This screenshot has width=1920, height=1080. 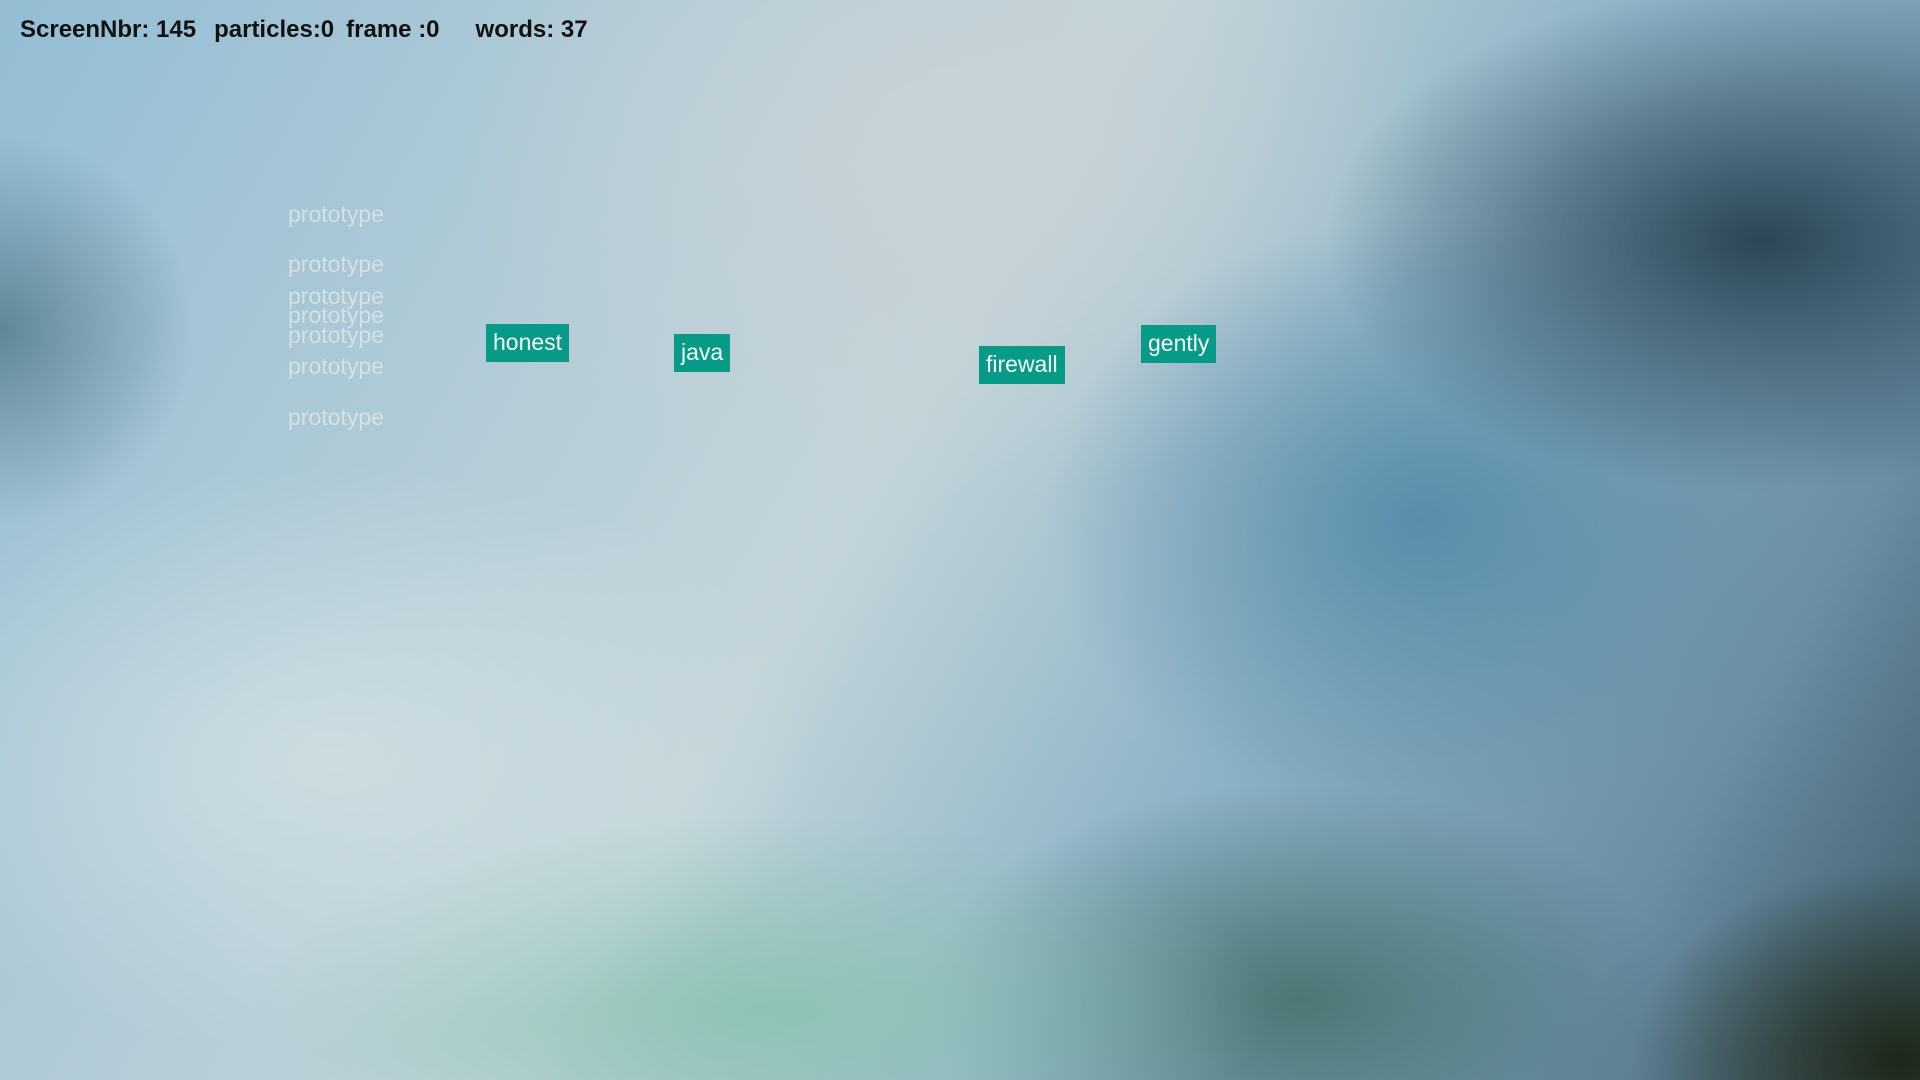 I want to click on particle-count: particles:0, so click(x=274, y=29).